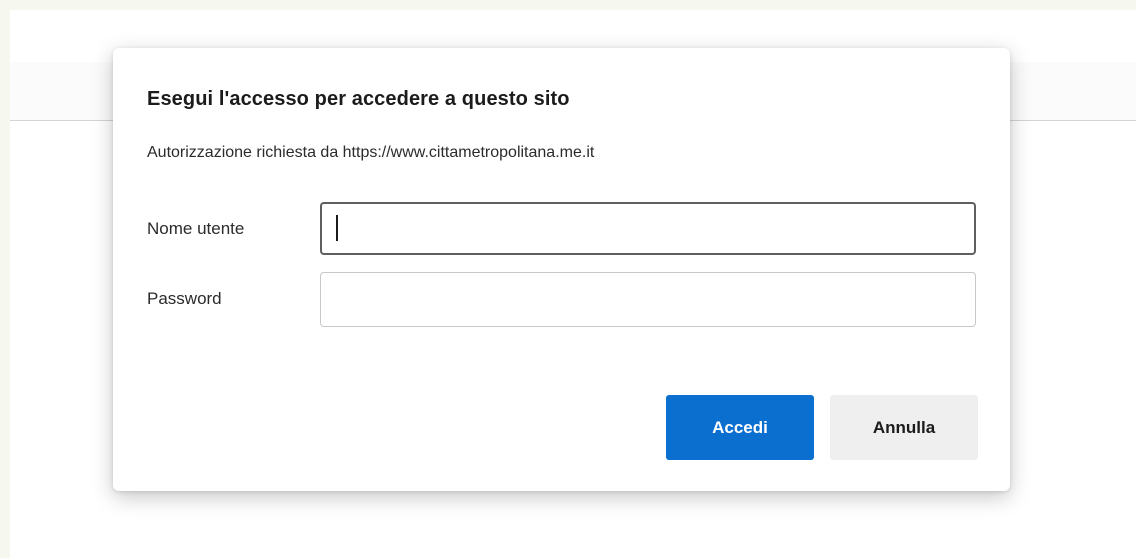  What do you see at coordinates (648, 299) in the screenshot?
I see `password-input` at bounding box center [648, 299].